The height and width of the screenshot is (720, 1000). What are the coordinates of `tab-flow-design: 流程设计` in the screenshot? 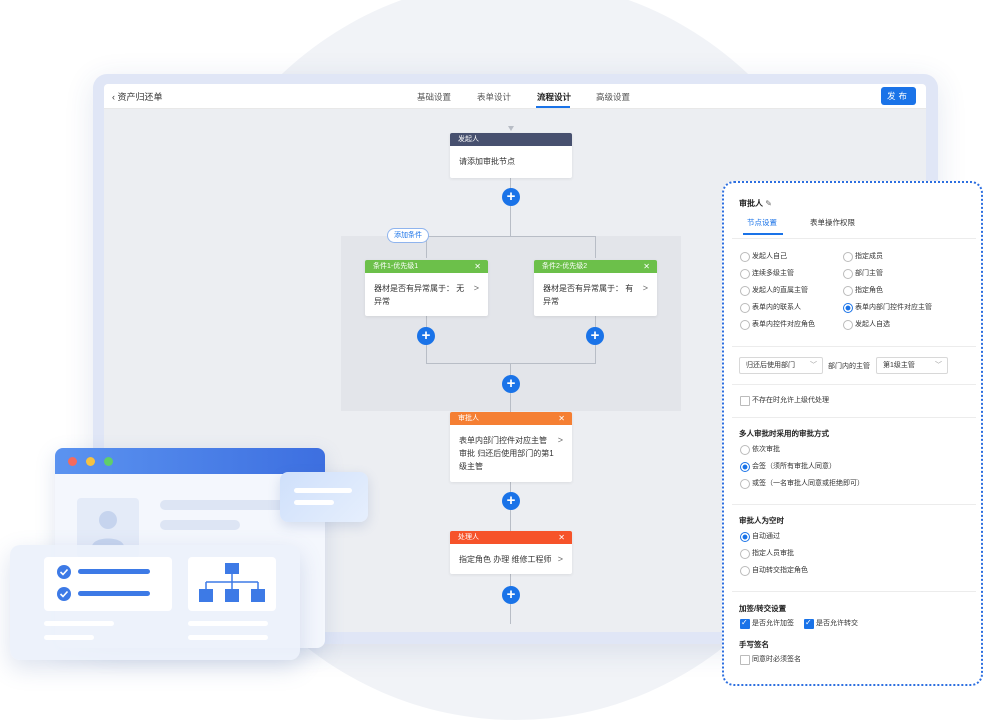 It's located at (554, 97).